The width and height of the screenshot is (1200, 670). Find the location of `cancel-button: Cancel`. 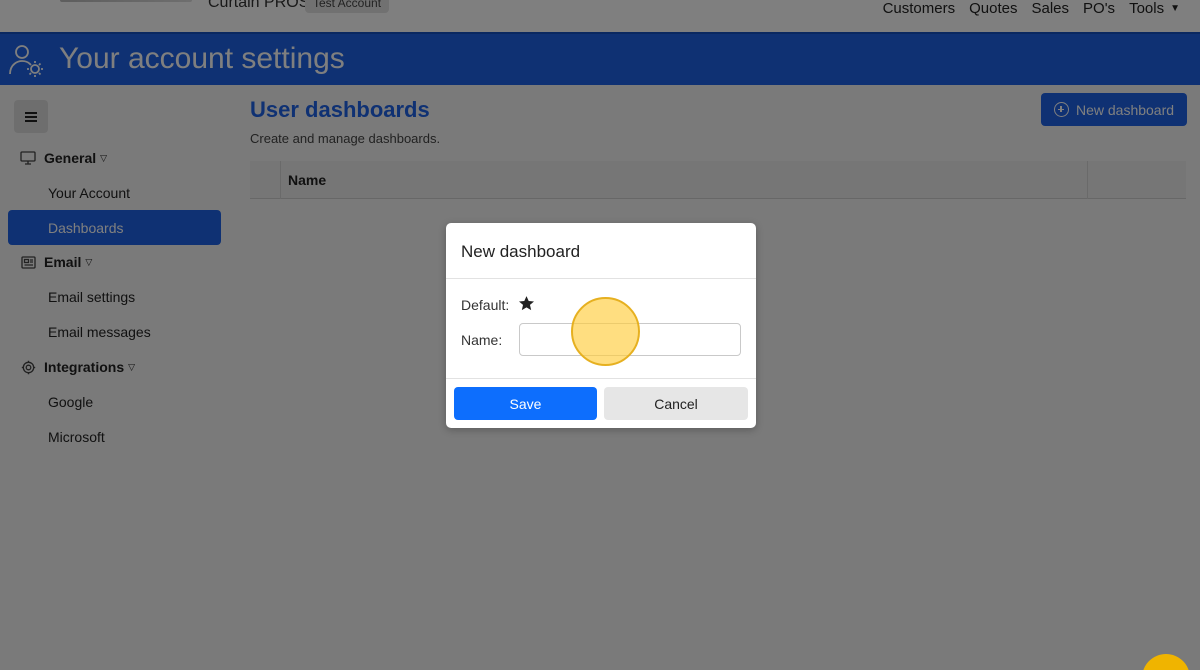

cancel-button: Cancel is located at coordinates (676, 403).